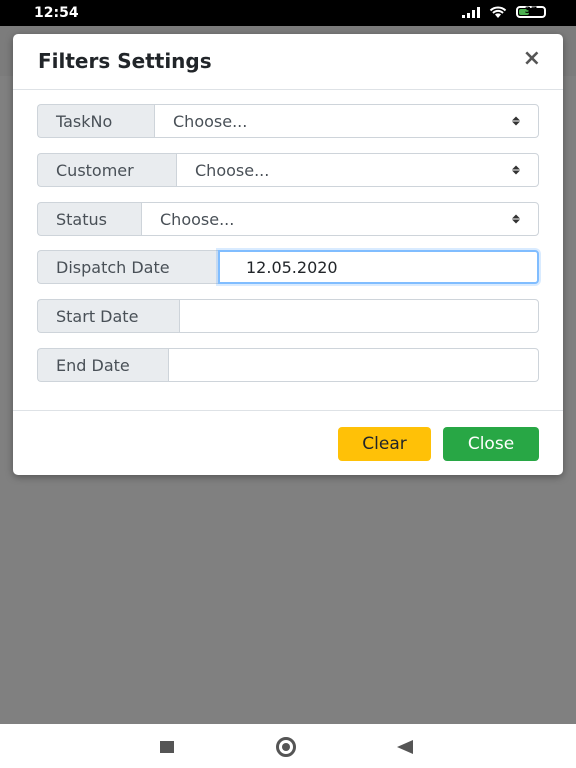 The image size is (576, 768). I want to click on end-date-input, so click(353, 365).